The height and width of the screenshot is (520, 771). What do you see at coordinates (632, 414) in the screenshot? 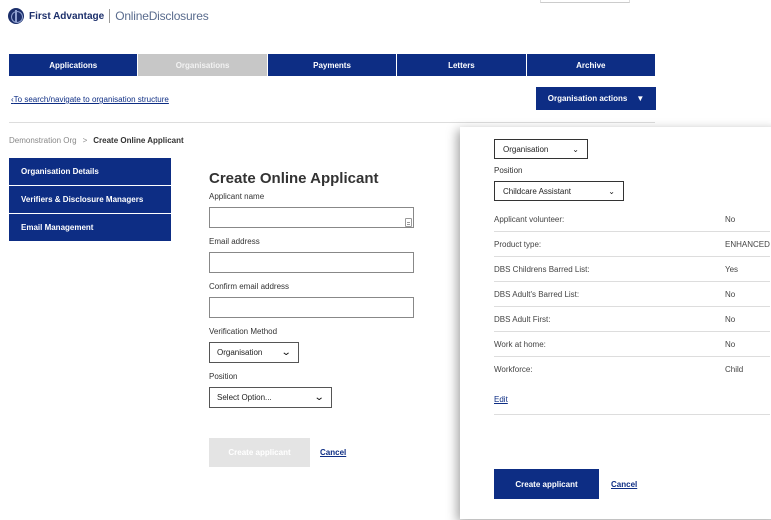
I see `panel-divider` at bounding box center [632, 414].